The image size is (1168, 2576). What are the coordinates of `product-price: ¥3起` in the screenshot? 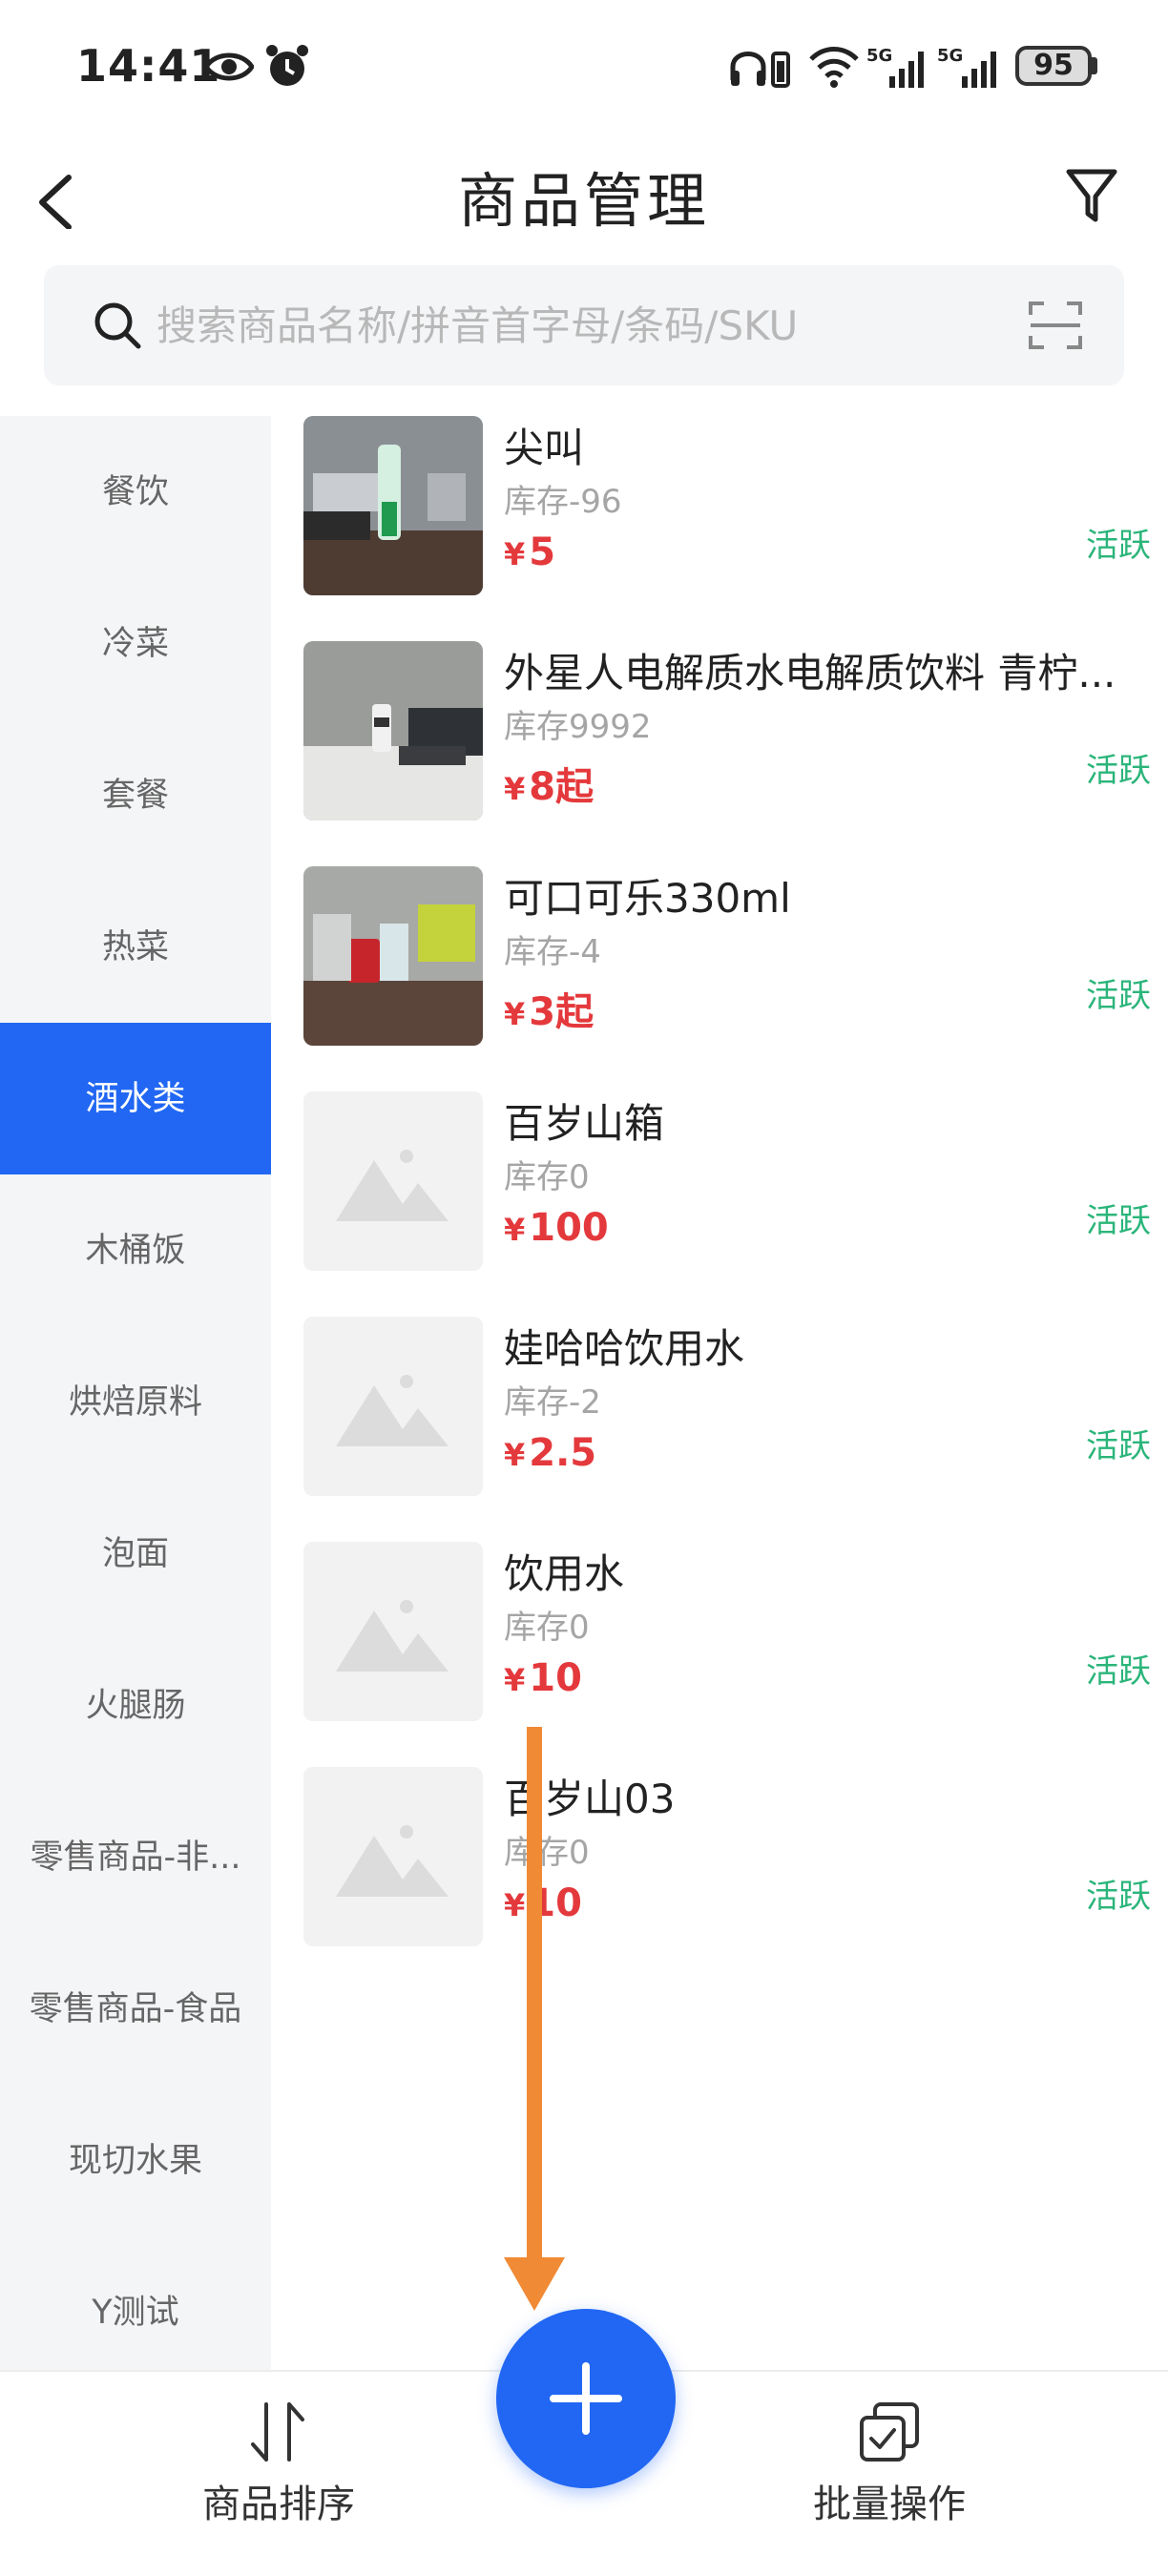 It's located at (549, 1008).